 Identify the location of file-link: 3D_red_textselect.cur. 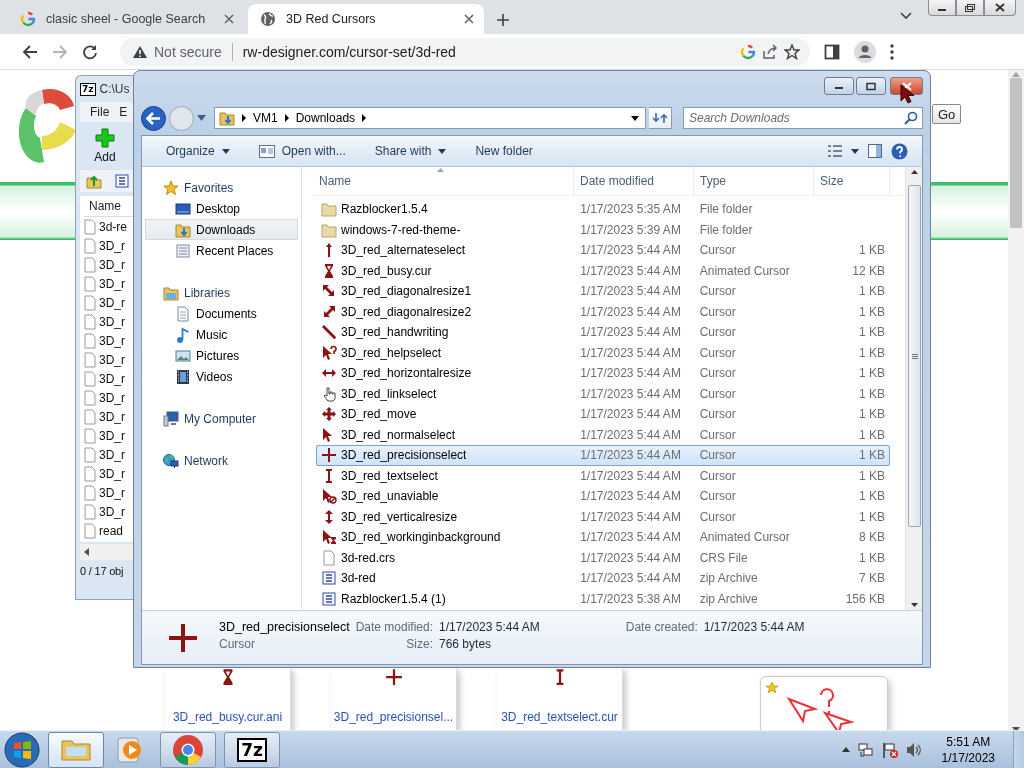
(559, 717).